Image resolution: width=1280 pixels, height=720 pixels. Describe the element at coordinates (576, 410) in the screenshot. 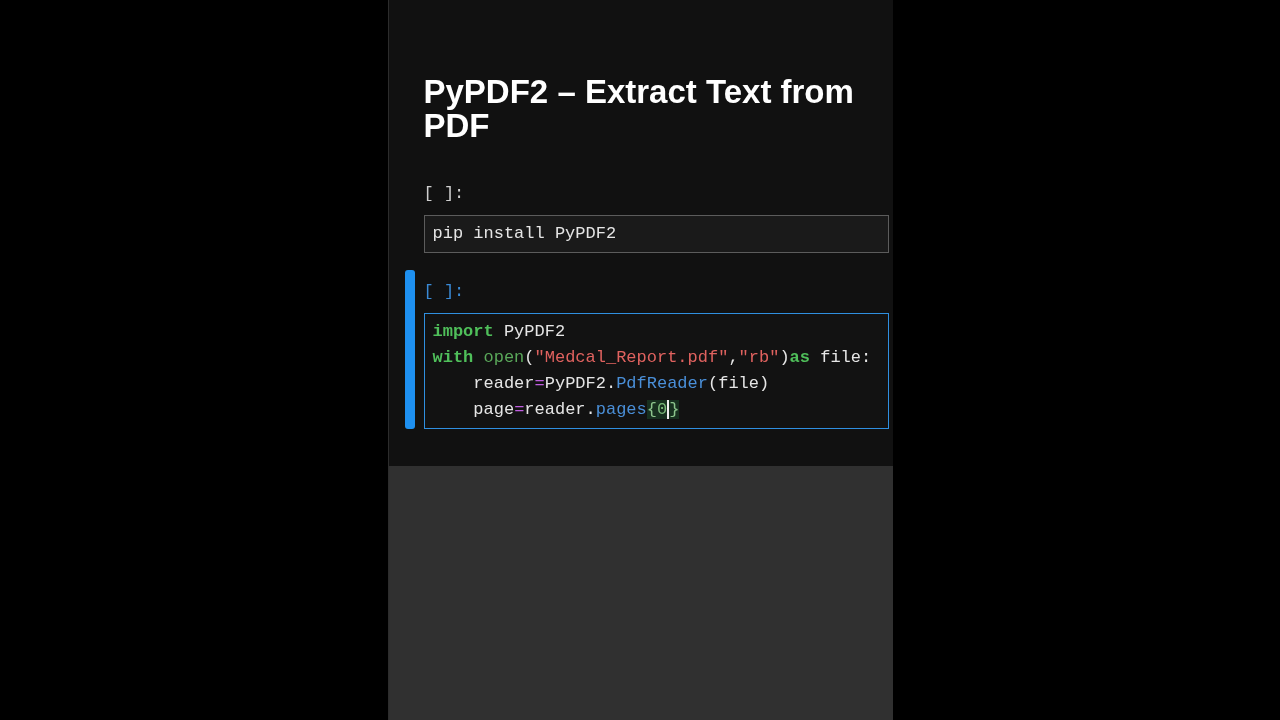

I see `code-line: page=reader.pages{0}` at that location.